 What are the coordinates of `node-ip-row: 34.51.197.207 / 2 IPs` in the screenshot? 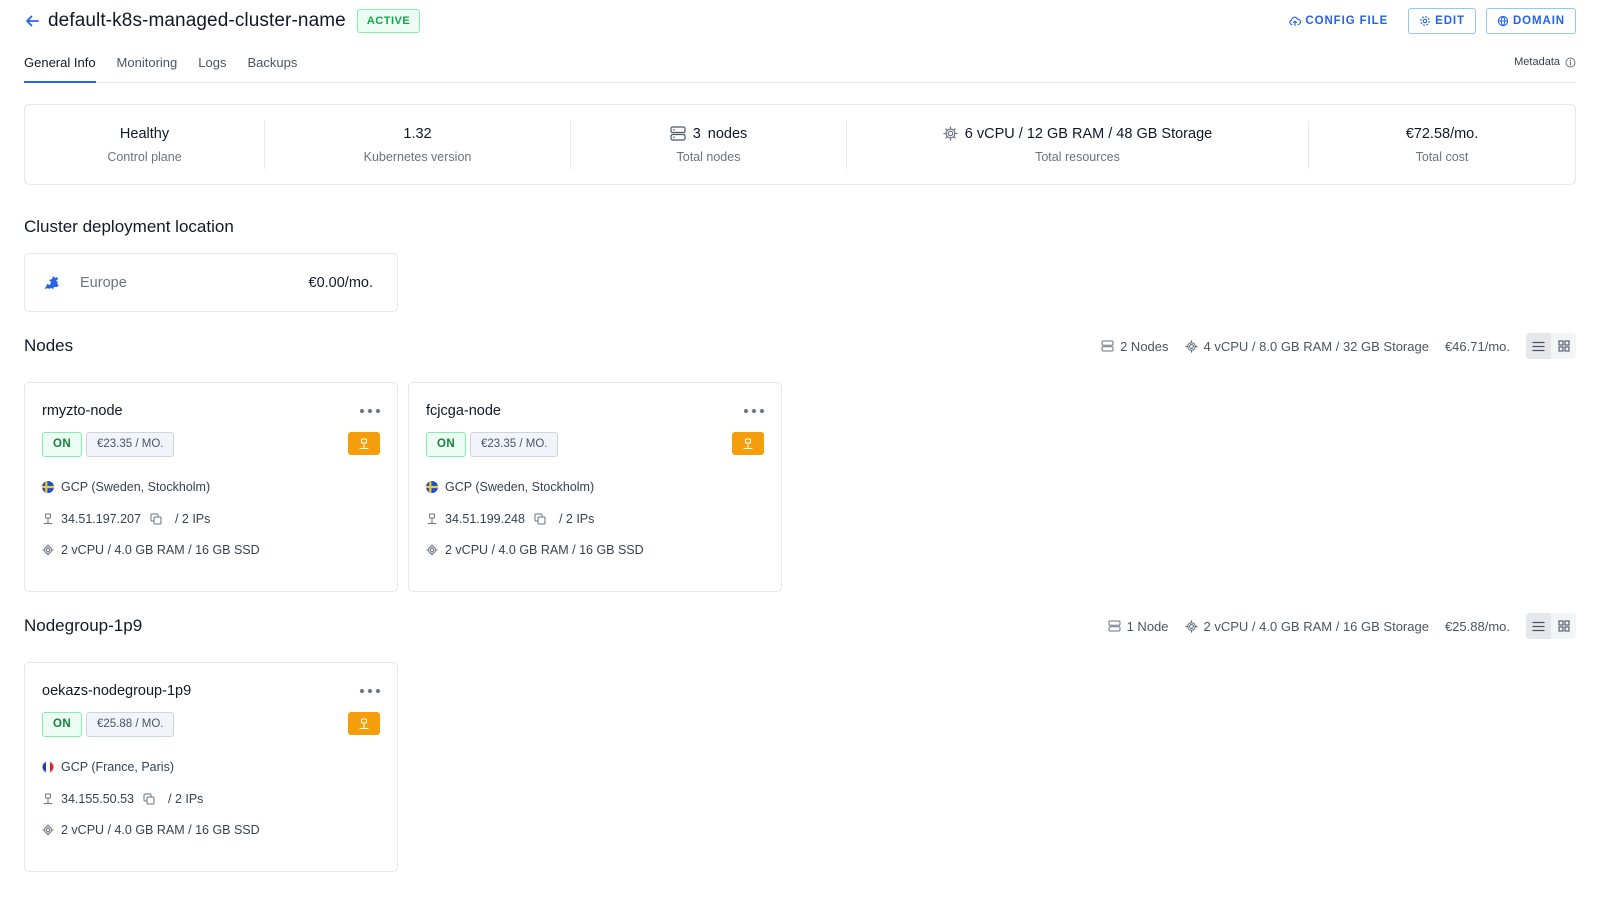 It's located at (126, 519).